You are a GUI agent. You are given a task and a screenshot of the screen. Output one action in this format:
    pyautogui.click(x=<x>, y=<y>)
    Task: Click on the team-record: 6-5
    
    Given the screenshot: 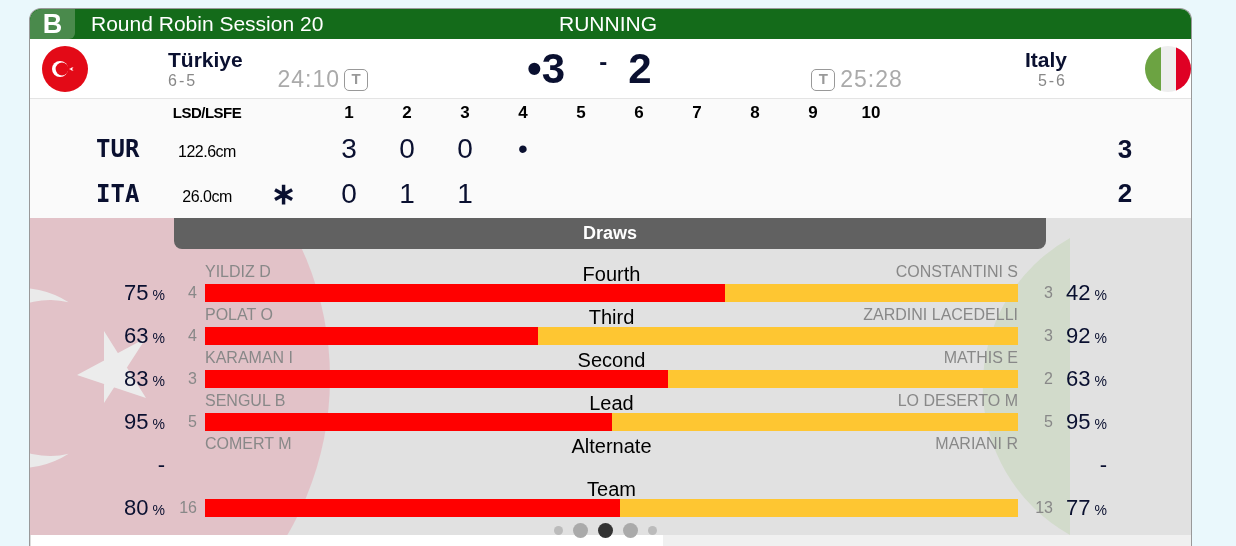 What is the action you would take?
    pyautogui.click(x=183, y=80)
    